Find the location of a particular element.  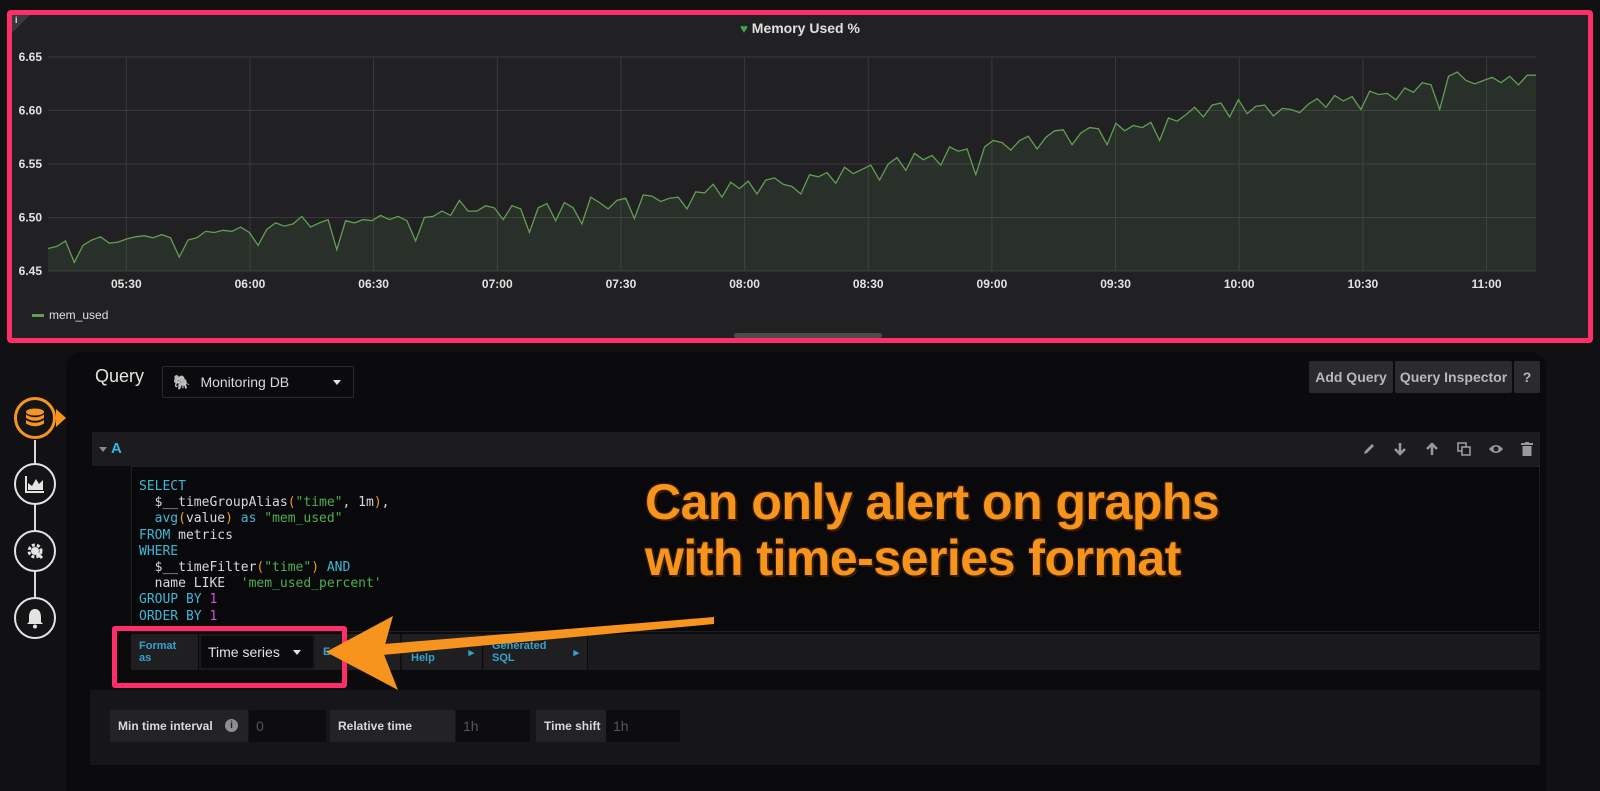

eye-icon is located at coordinates (1496, 449).